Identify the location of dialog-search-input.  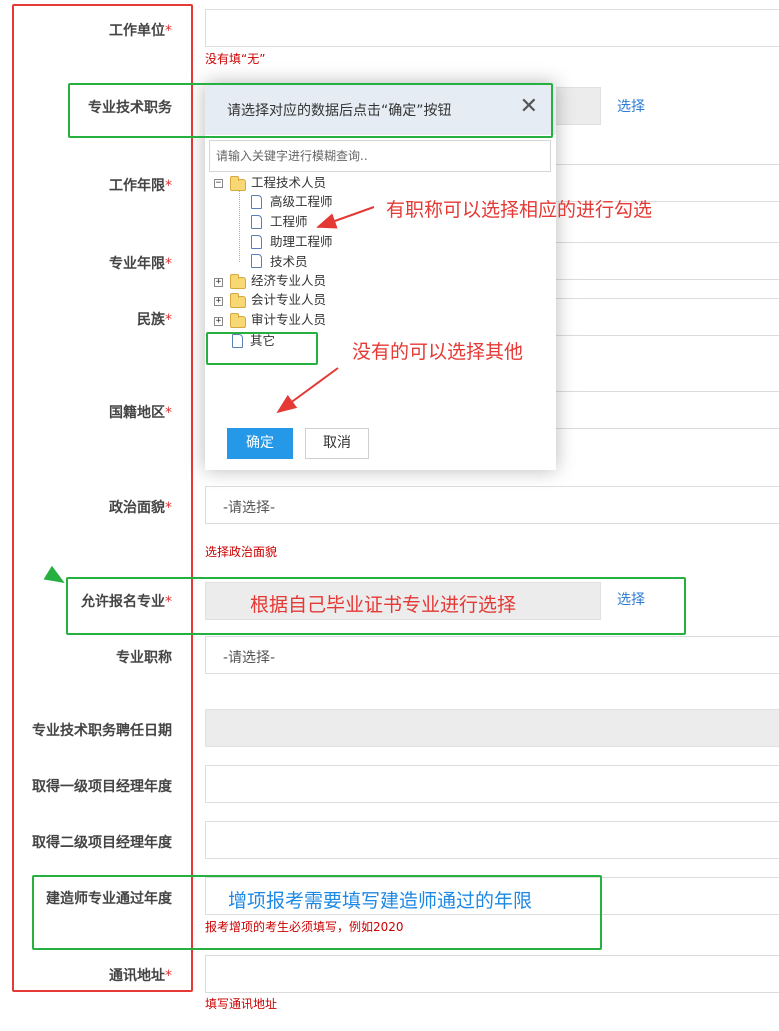
(380, 156).